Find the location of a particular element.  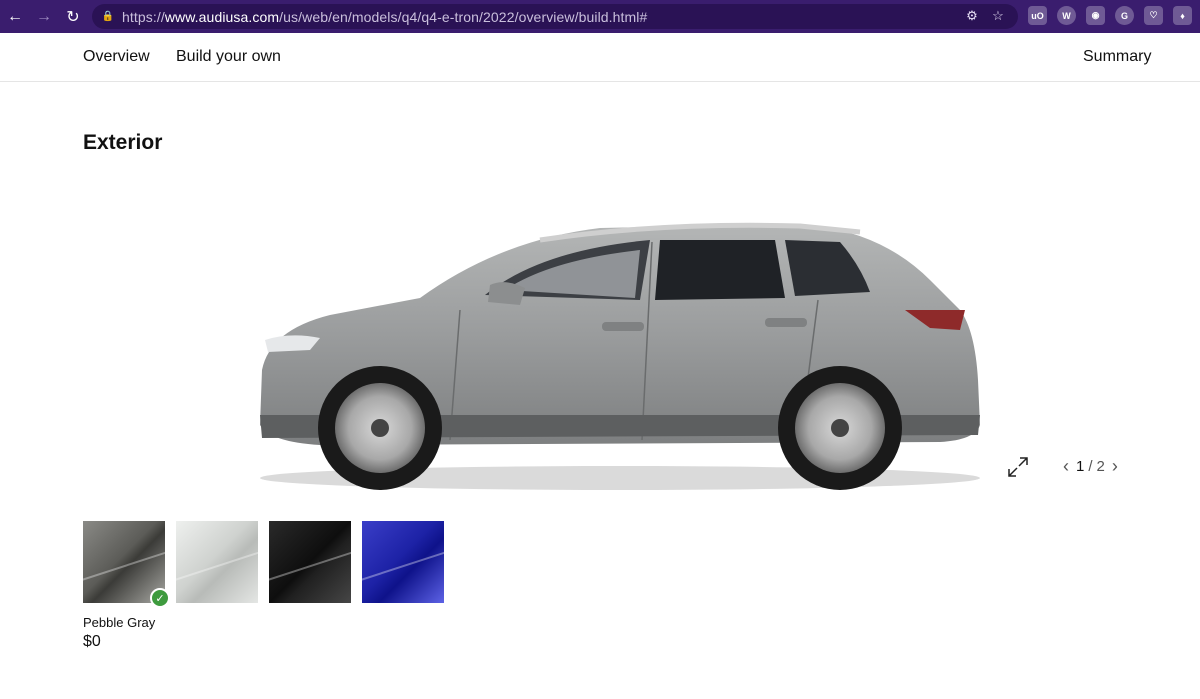

section-title: Exterior is located at coordinates (123, 142).